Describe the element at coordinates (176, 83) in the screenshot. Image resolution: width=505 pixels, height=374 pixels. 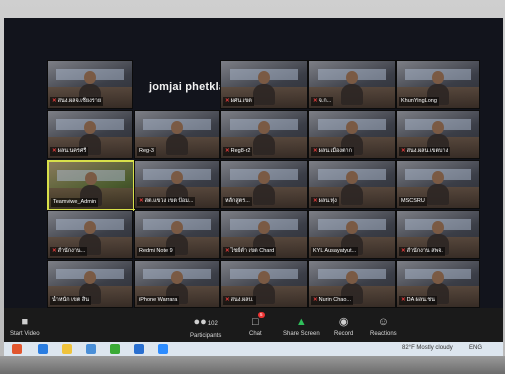
I see `video-tile` at that location.